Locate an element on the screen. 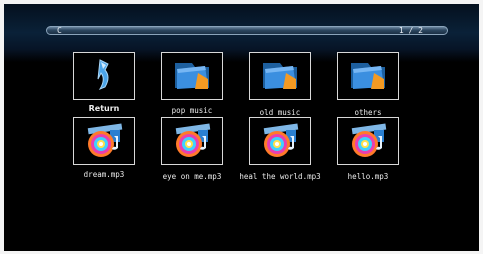 The width and height of the screenshot is (483, 254). return-tile is located at coordinates (104, 76).